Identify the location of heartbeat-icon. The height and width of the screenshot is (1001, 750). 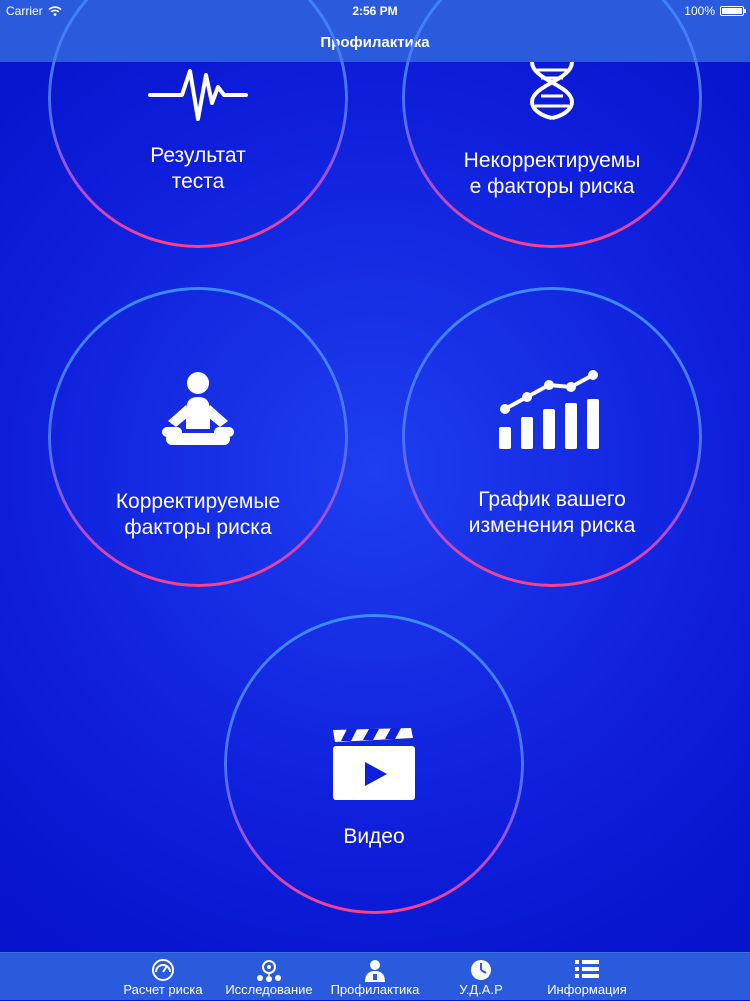
(198, 95).